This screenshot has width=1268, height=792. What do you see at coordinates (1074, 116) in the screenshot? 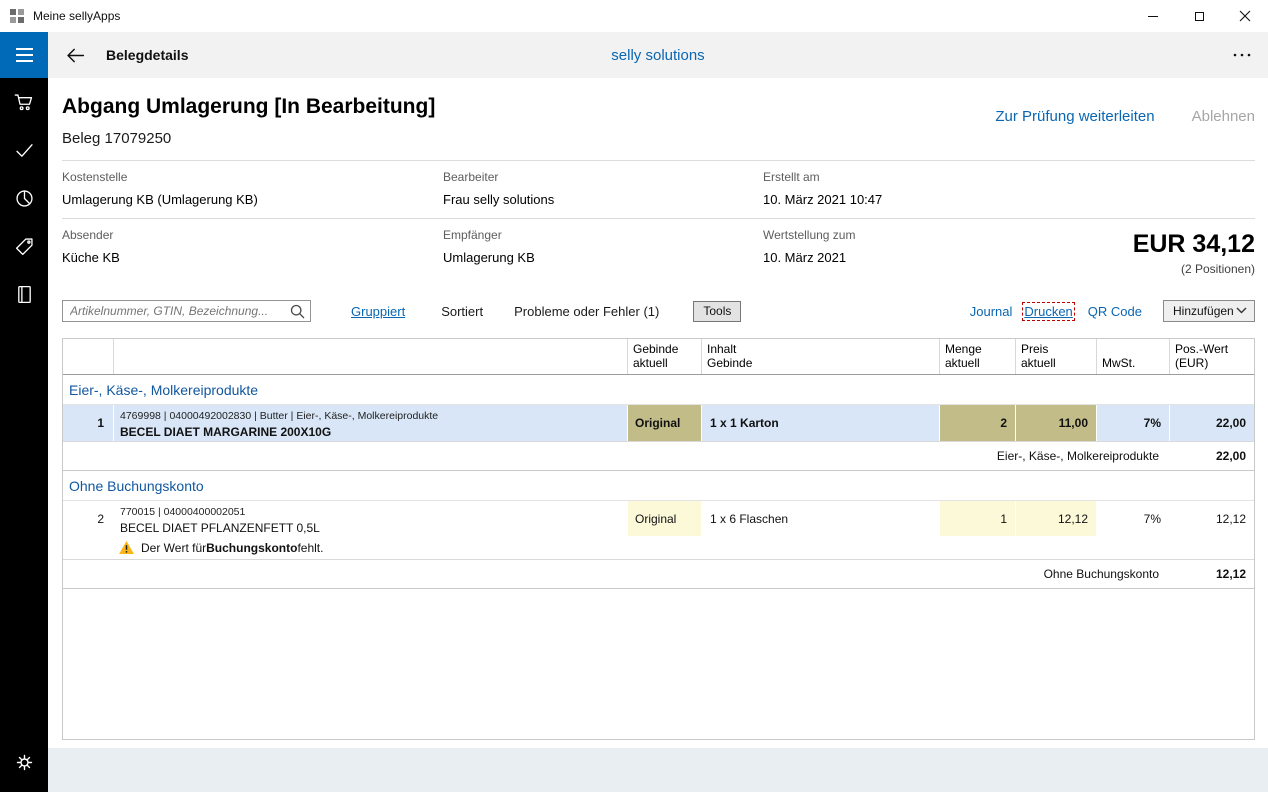
I see `forward-for-review-button: Zur Prüfung weiterleiten` at bounding box center [1074, 116].